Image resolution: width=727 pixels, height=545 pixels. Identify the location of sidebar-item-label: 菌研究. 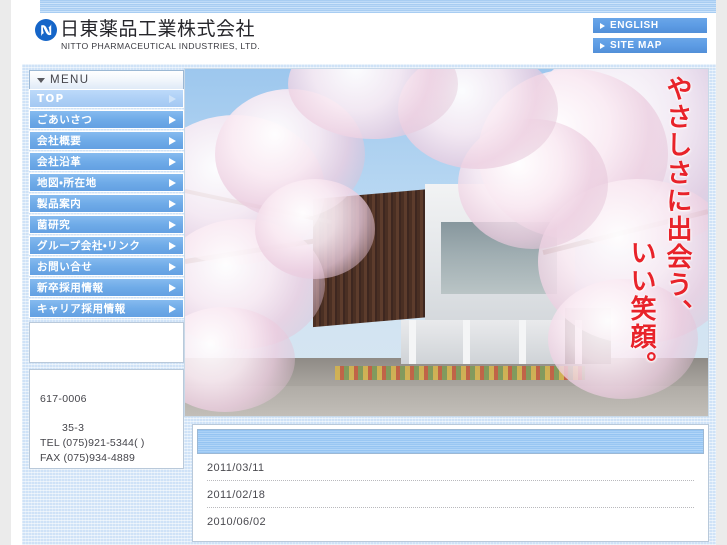
(54, 225).